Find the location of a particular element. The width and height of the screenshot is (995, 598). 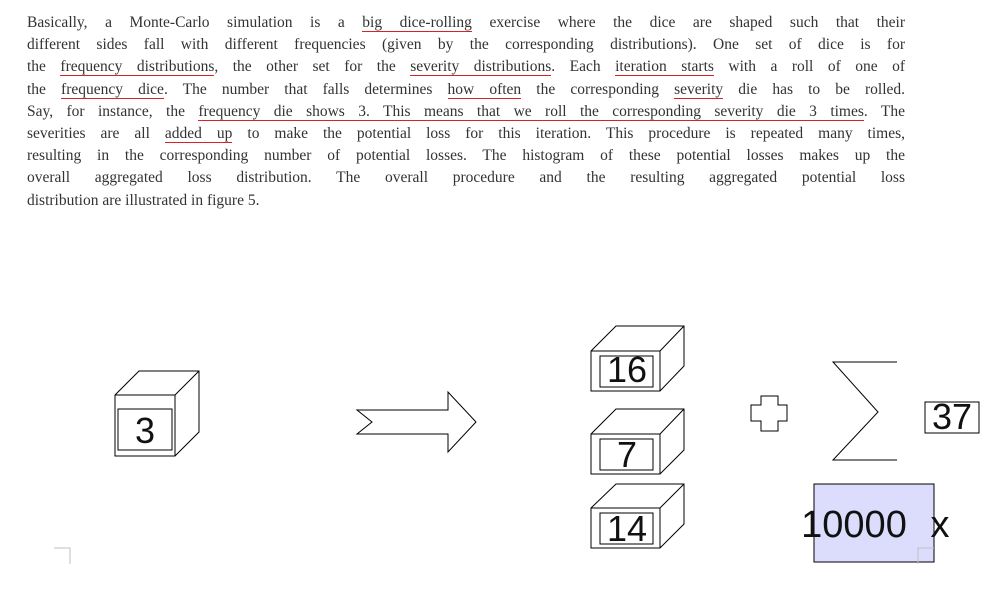

page-corner-mark-left is located at coordinates (62, 555).